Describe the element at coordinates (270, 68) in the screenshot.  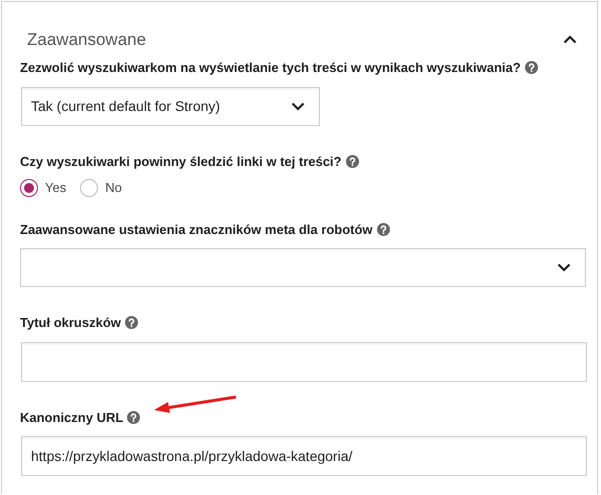
I see `field-label: Zezwolić wyszukiwarkom na wyświetlanie tych treści w wynikach wyszukiwania?` at that location.